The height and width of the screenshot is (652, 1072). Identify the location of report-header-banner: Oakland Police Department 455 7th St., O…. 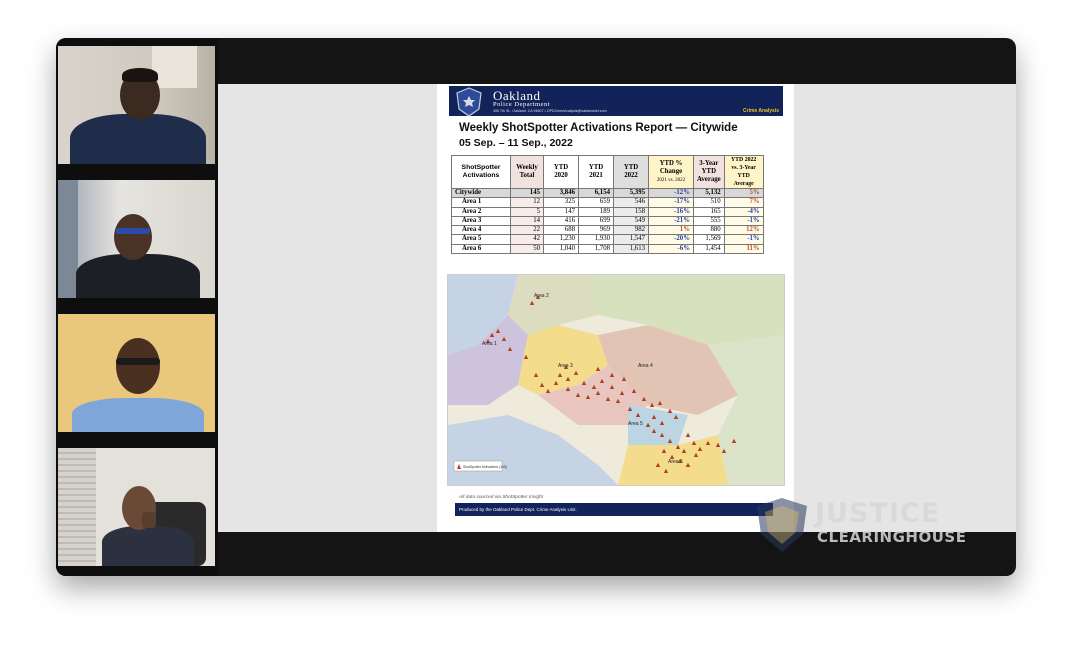
(616, 101).